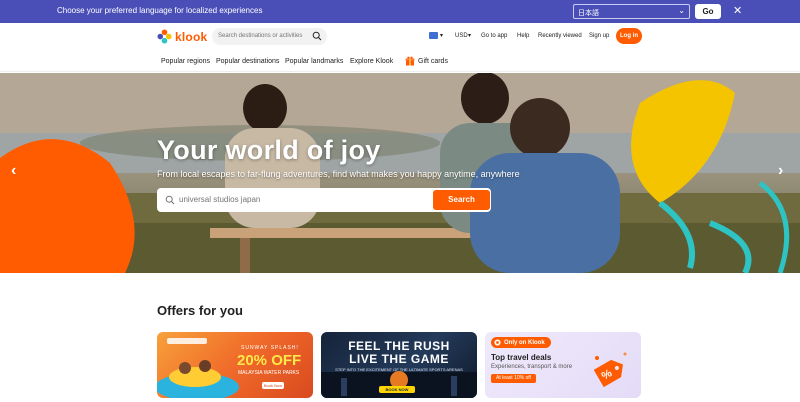  I want to click on search-input: Search destinations or activities, so click(260, 36).